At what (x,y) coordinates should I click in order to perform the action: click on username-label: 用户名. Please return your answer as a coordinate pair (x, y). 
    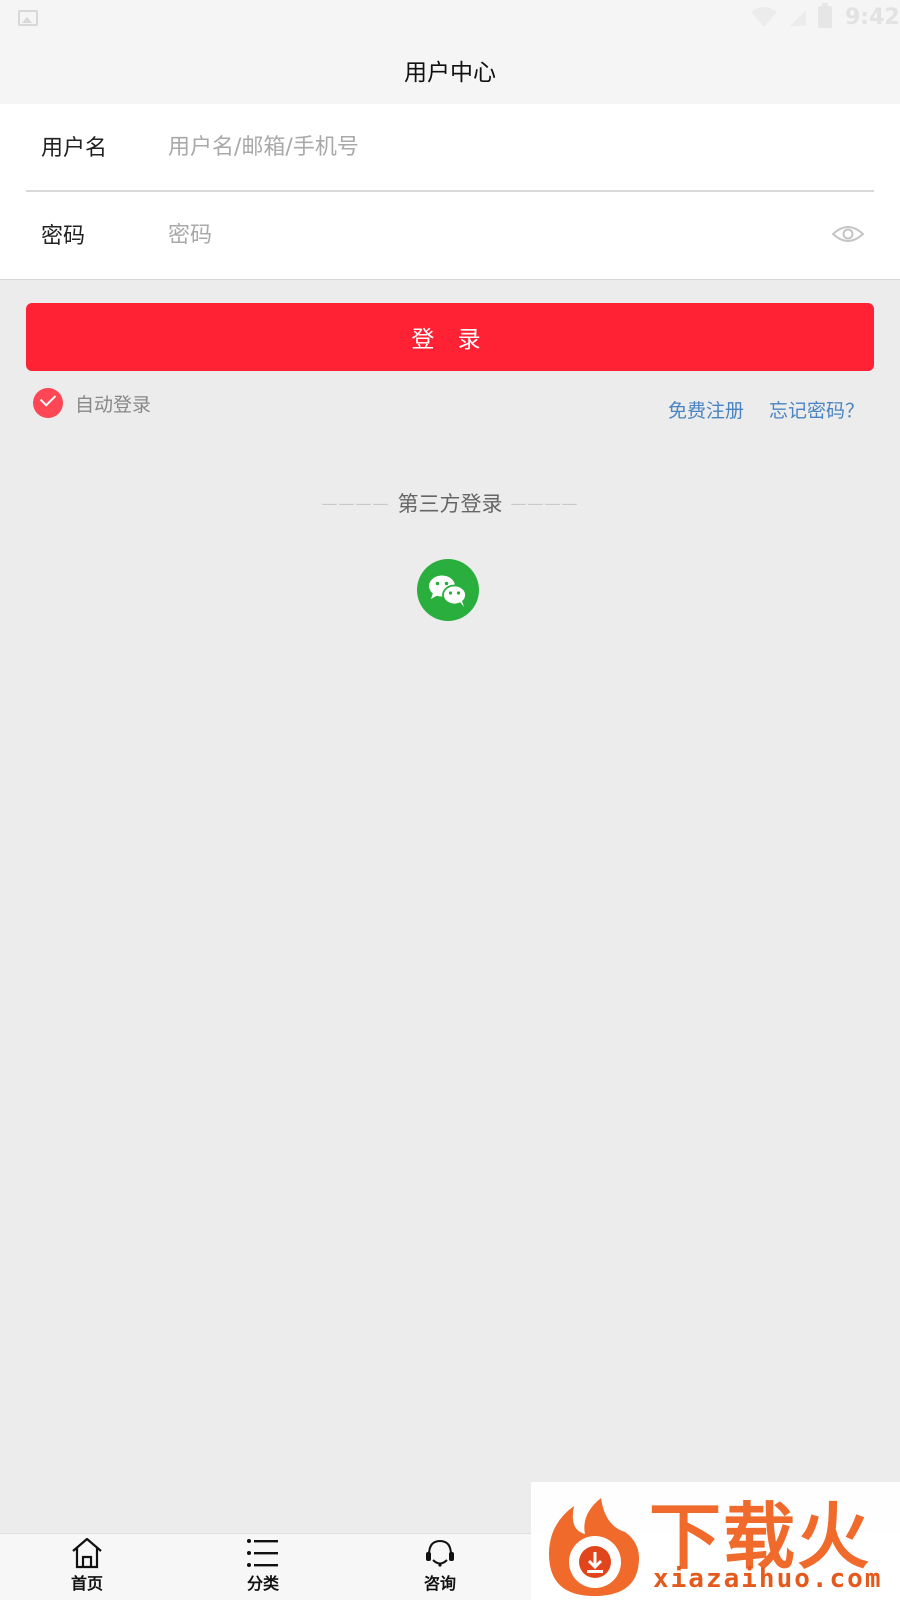
    Looking at the image, I should click on (74, 148).